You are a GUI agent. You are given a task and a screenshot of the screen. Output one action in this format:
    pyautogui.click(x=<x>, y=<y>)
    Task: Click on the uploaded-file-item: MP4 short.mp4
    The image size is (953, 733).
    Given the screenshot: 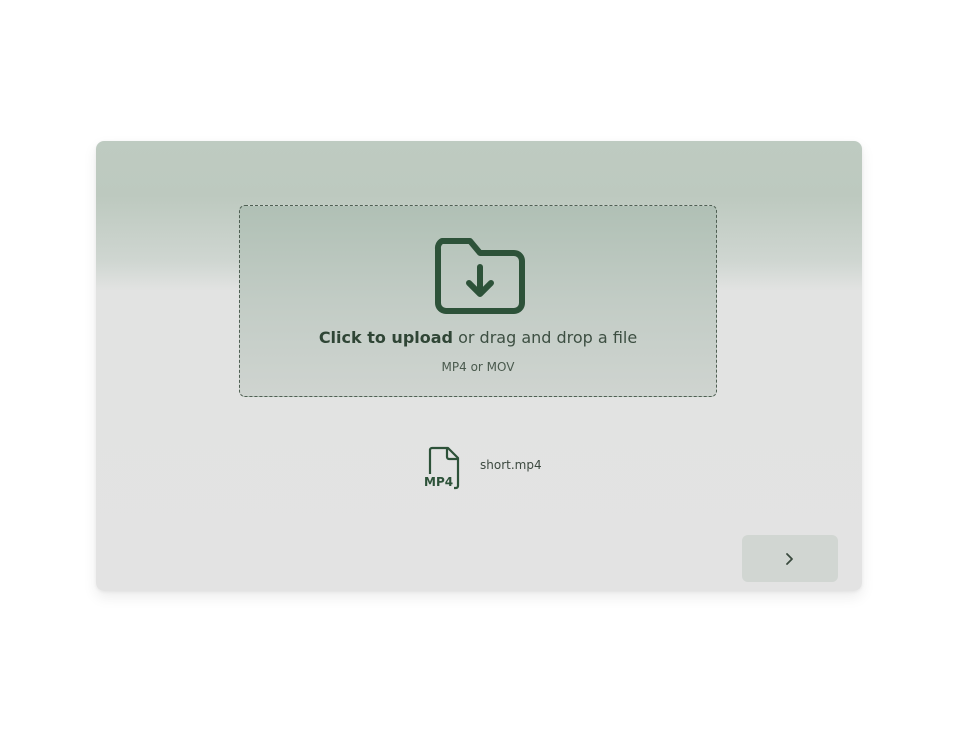 What is the action you would take?
    pyautogui.click(x=482, y=468)
    